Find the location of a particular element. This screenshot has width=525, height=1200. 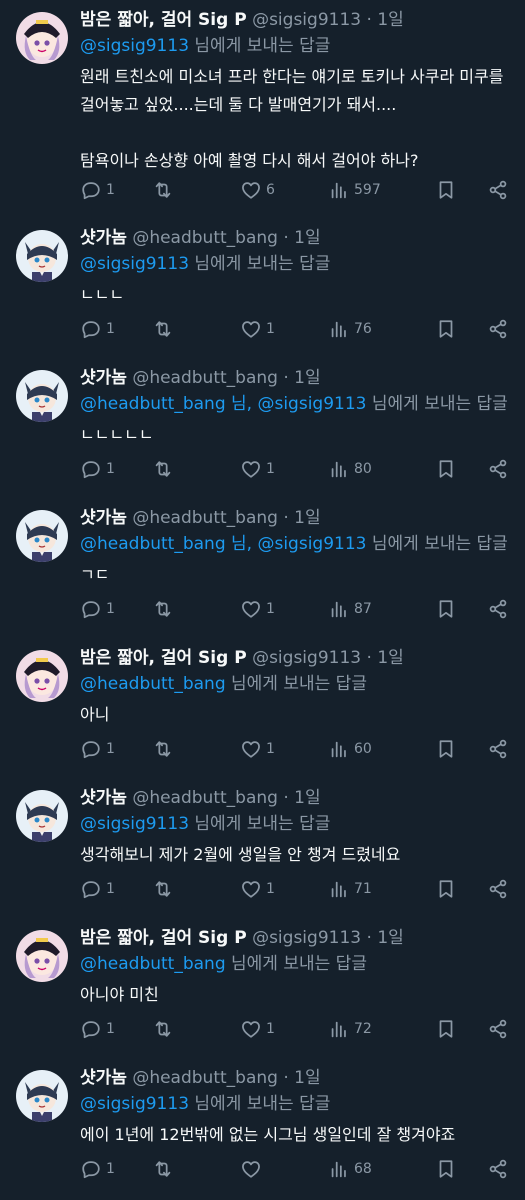

reply-count: 1 is located at coordinates (110, 329).